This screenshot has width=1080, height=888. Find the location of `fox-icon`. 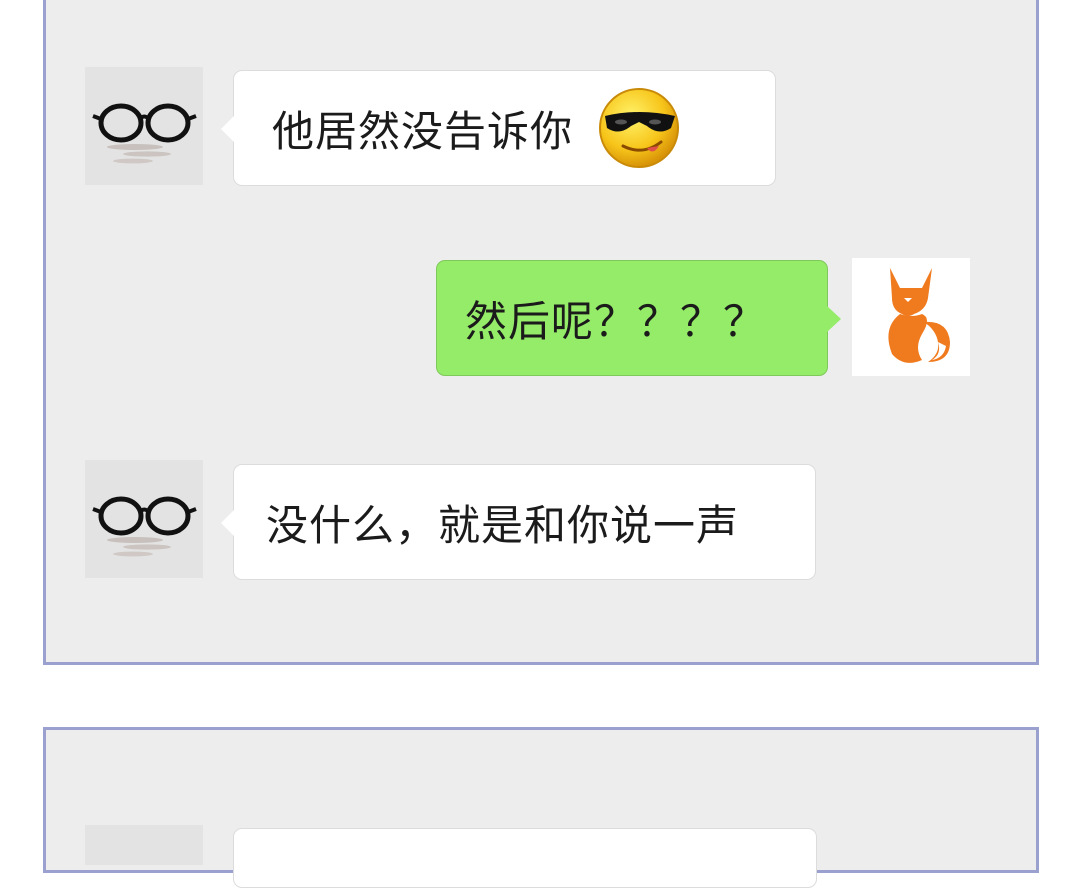

fox-icon is located at coordinates (911, 317).